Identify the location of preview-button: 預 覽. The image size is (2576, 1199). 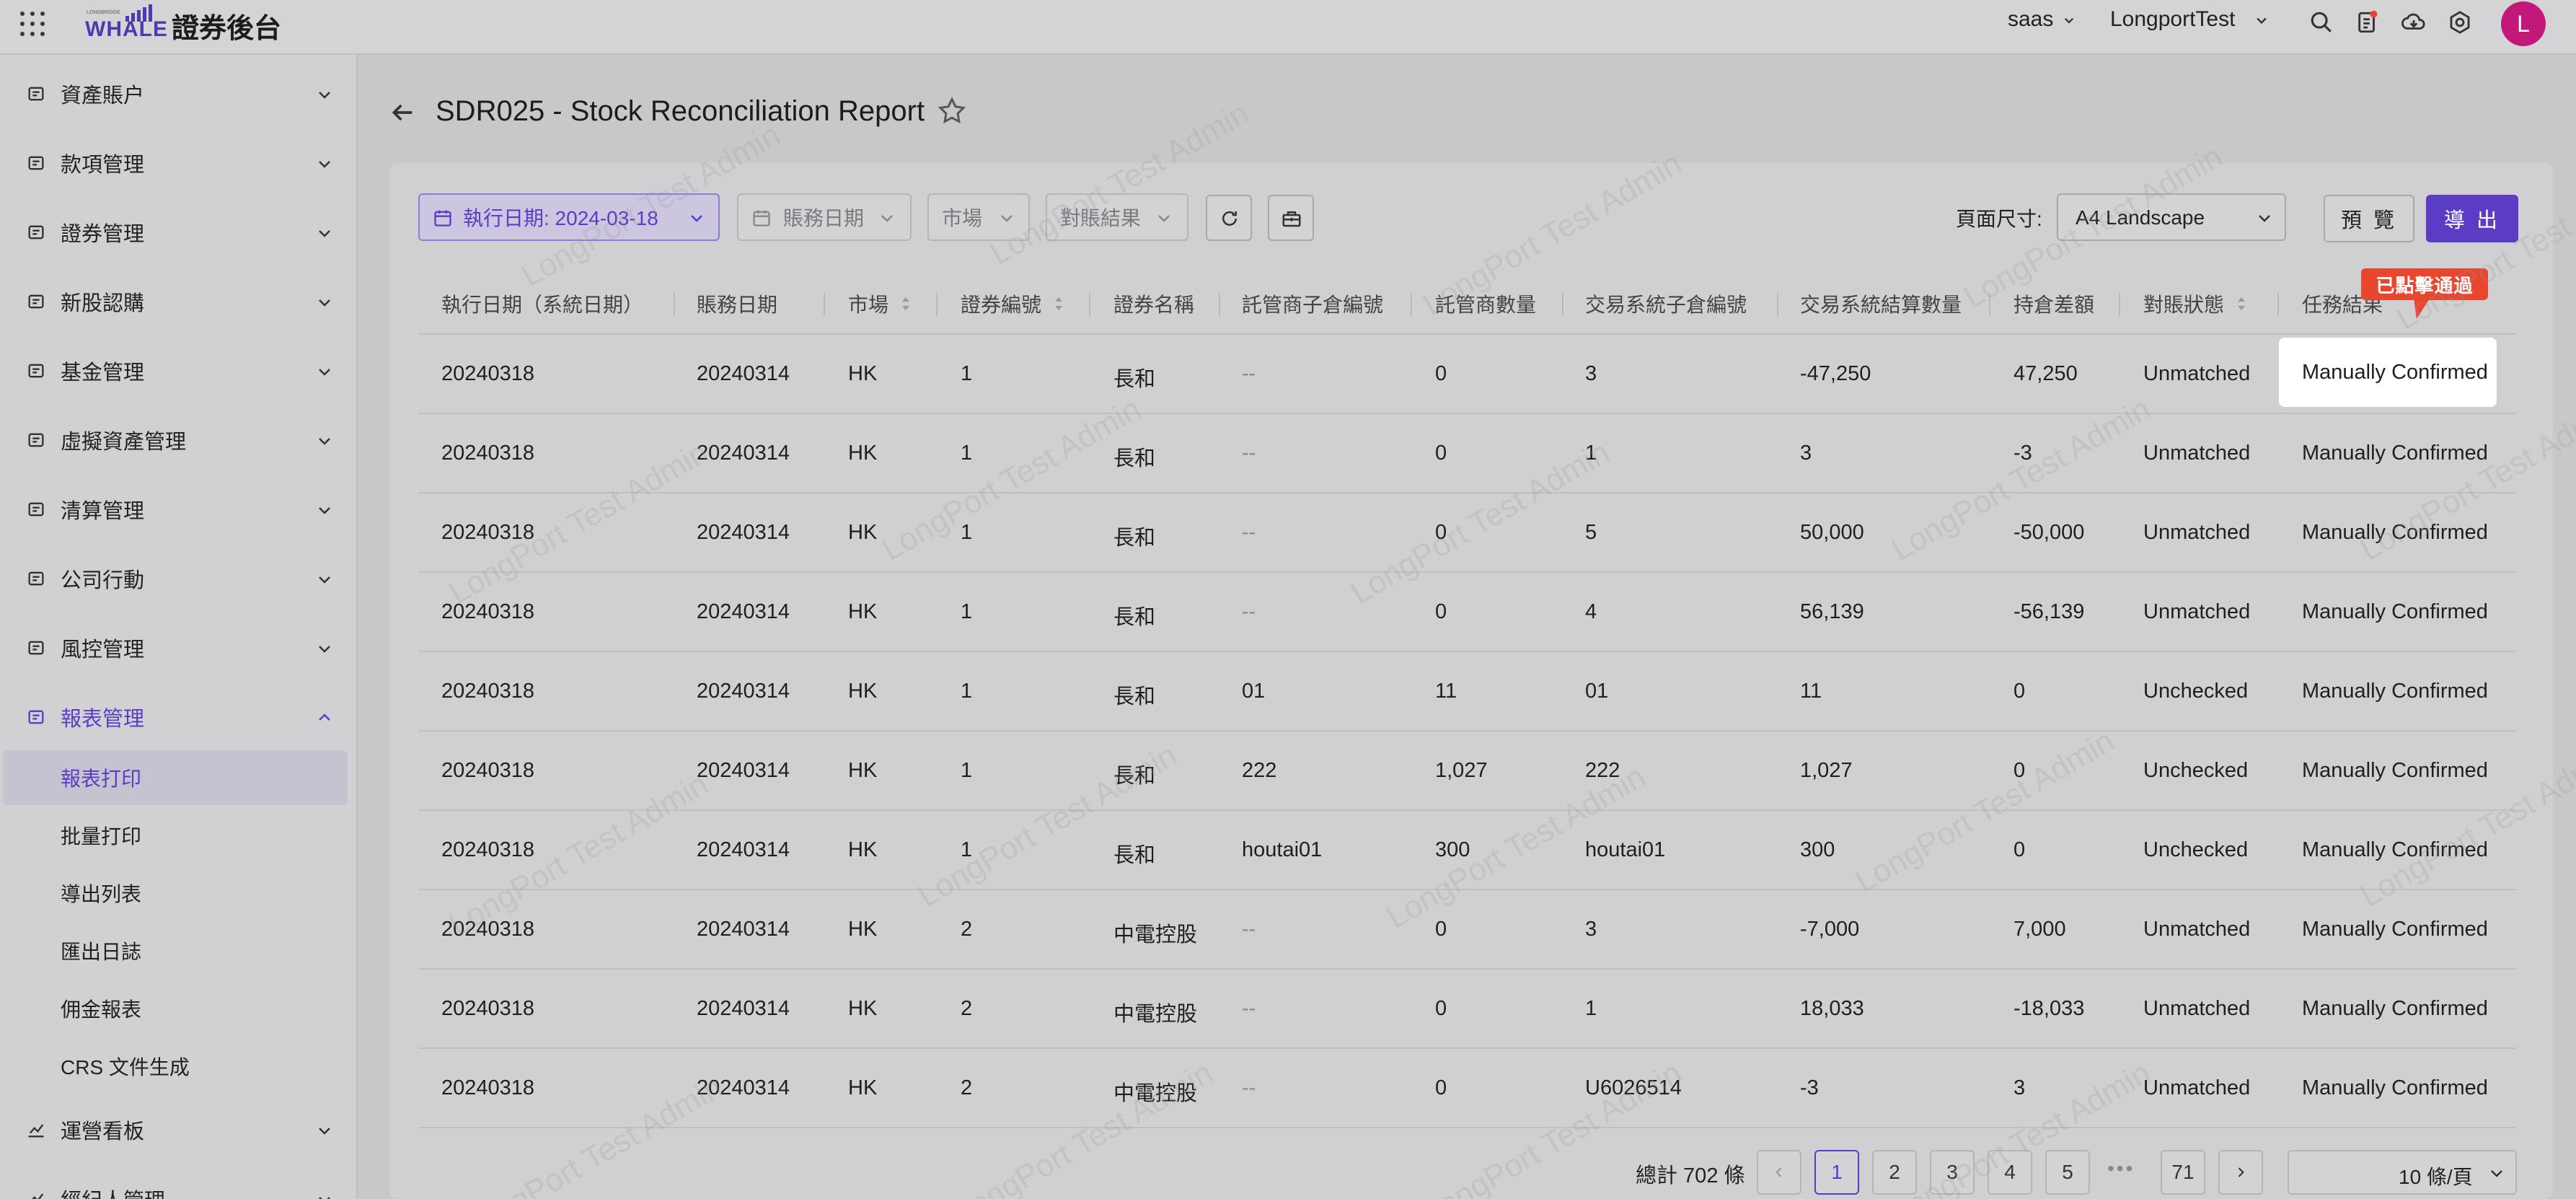
(2369, 219).